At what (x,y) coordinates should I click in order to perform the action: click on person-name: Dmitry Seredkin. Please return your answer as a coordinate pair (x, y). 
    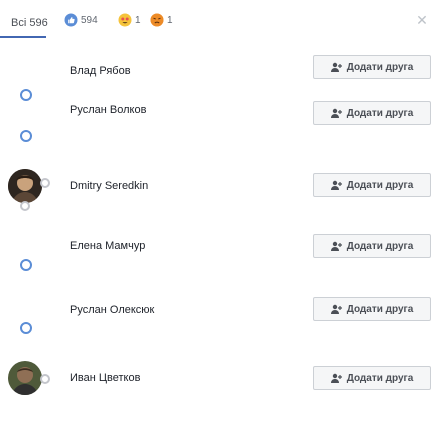
    Looking at the image, I should click on (109, 186).